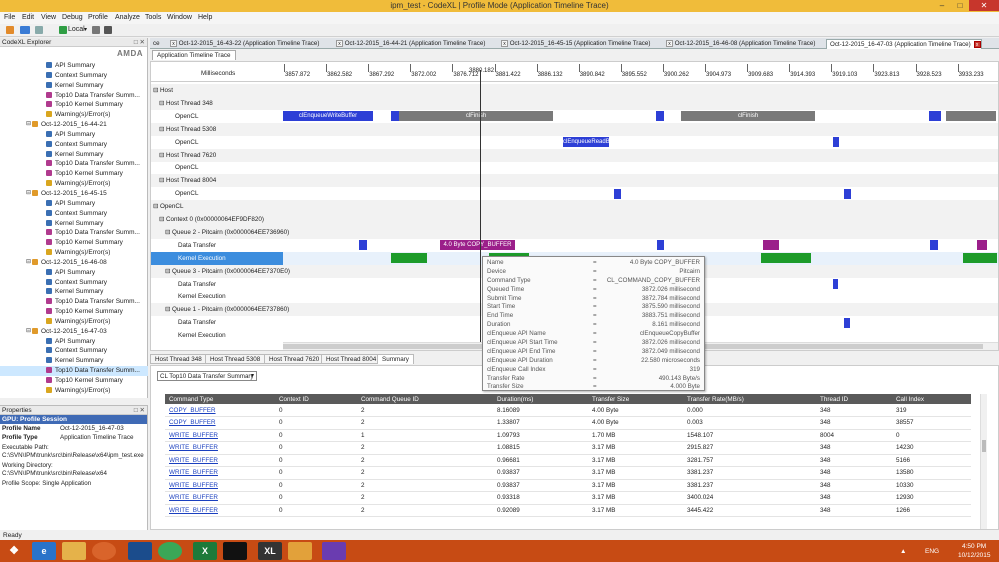 This screenshot has height=562, width=999. Describe the element at coordinates (328, 116) in the screenshot. I see `timeline-event-bar: clEnqueueWriteBuffer` at that location.